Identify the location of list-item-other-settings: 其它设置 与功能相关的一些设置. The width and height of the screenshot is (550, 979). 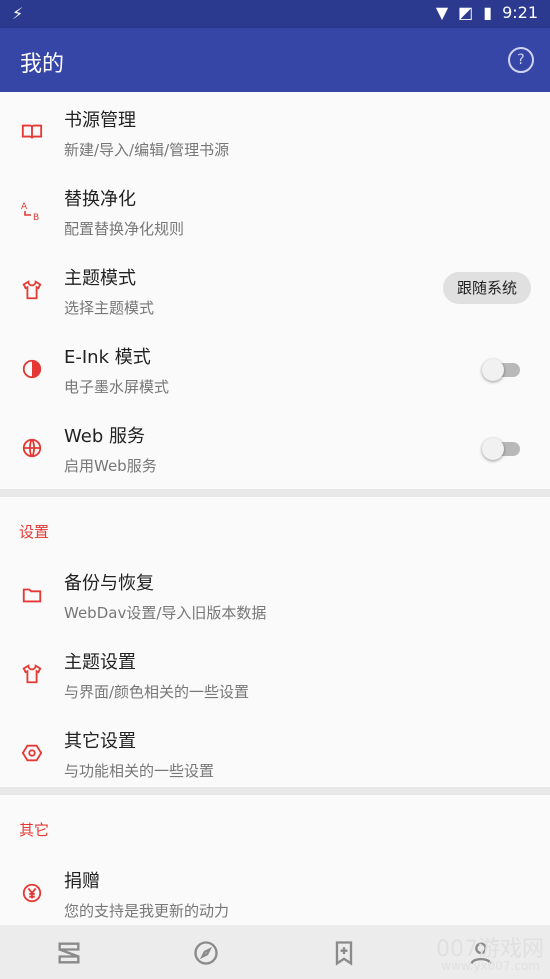
(275, 752).